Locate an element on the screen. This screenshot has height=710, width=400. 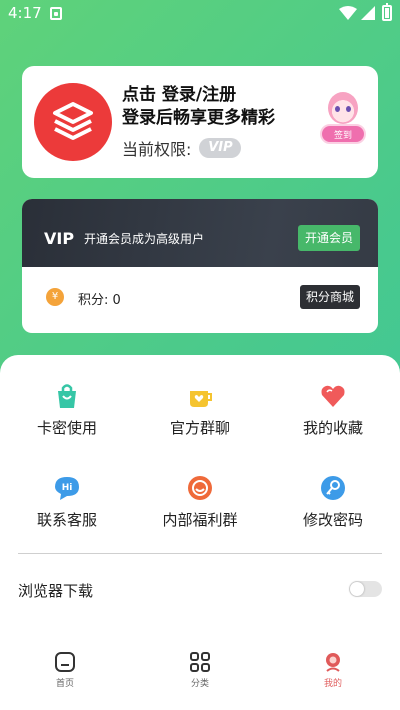
tab-category: 分类 is located at coordinates (200, 670).